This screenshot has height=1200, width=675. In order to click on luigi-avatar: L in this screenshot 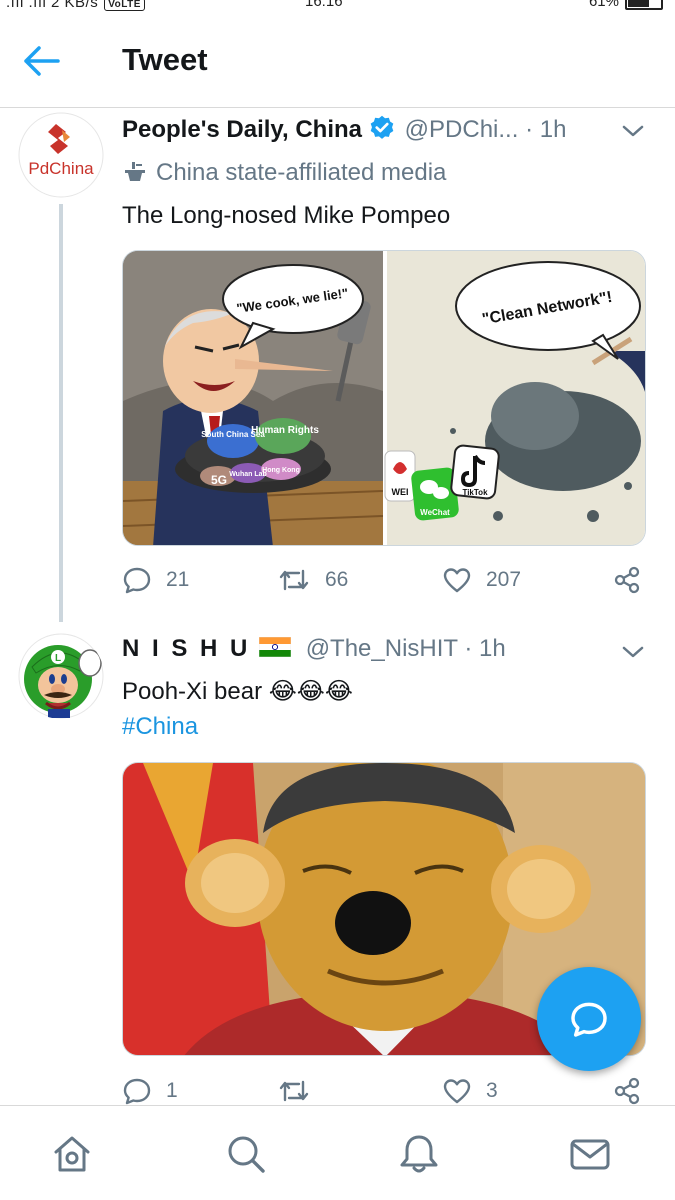, I will do `click(61, 676)`.